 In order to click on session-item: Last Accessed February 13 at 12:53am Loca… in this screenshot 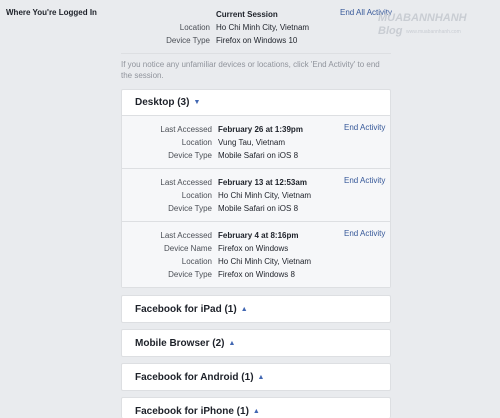, I will do `click(256, 195)`.